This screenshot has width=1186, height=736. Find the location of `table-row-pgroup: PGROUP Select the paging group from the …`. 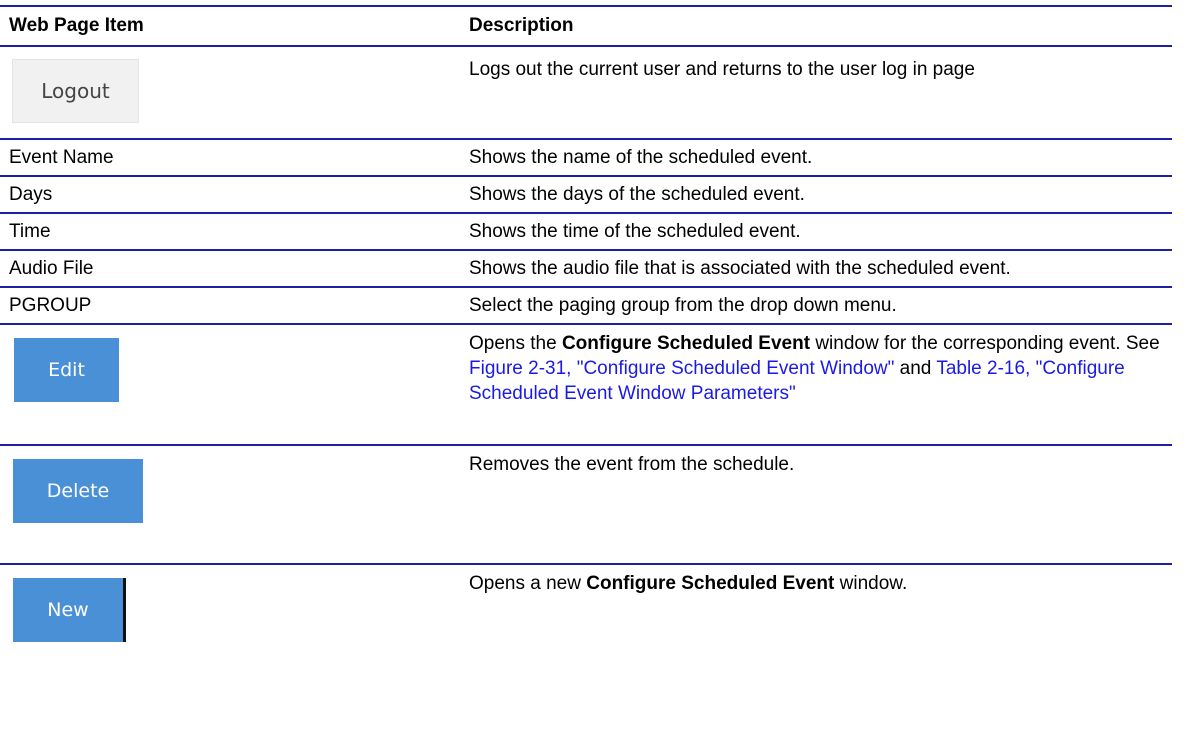

table-row-pgroup: PGROUP Select the paging group from the … is located at coordinates (586, 304).